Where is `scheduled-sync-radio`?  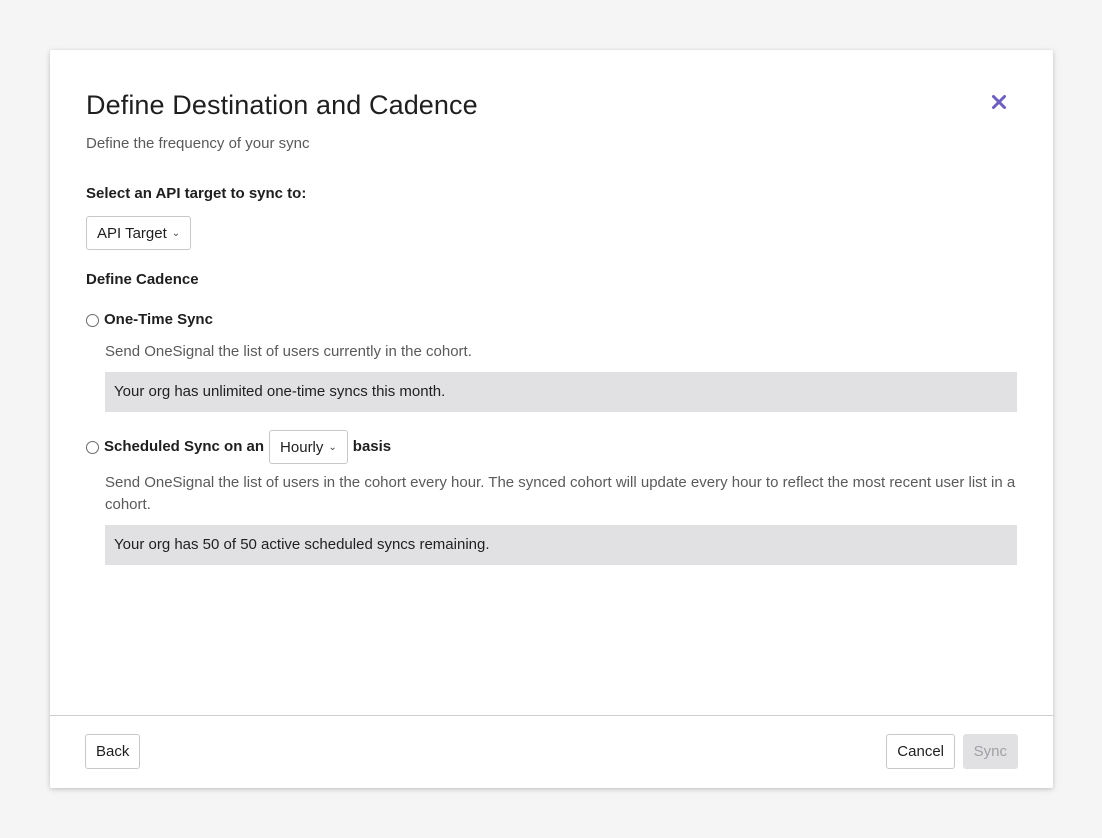
scheduled-sync-radio is located at coordinates (92, 447).